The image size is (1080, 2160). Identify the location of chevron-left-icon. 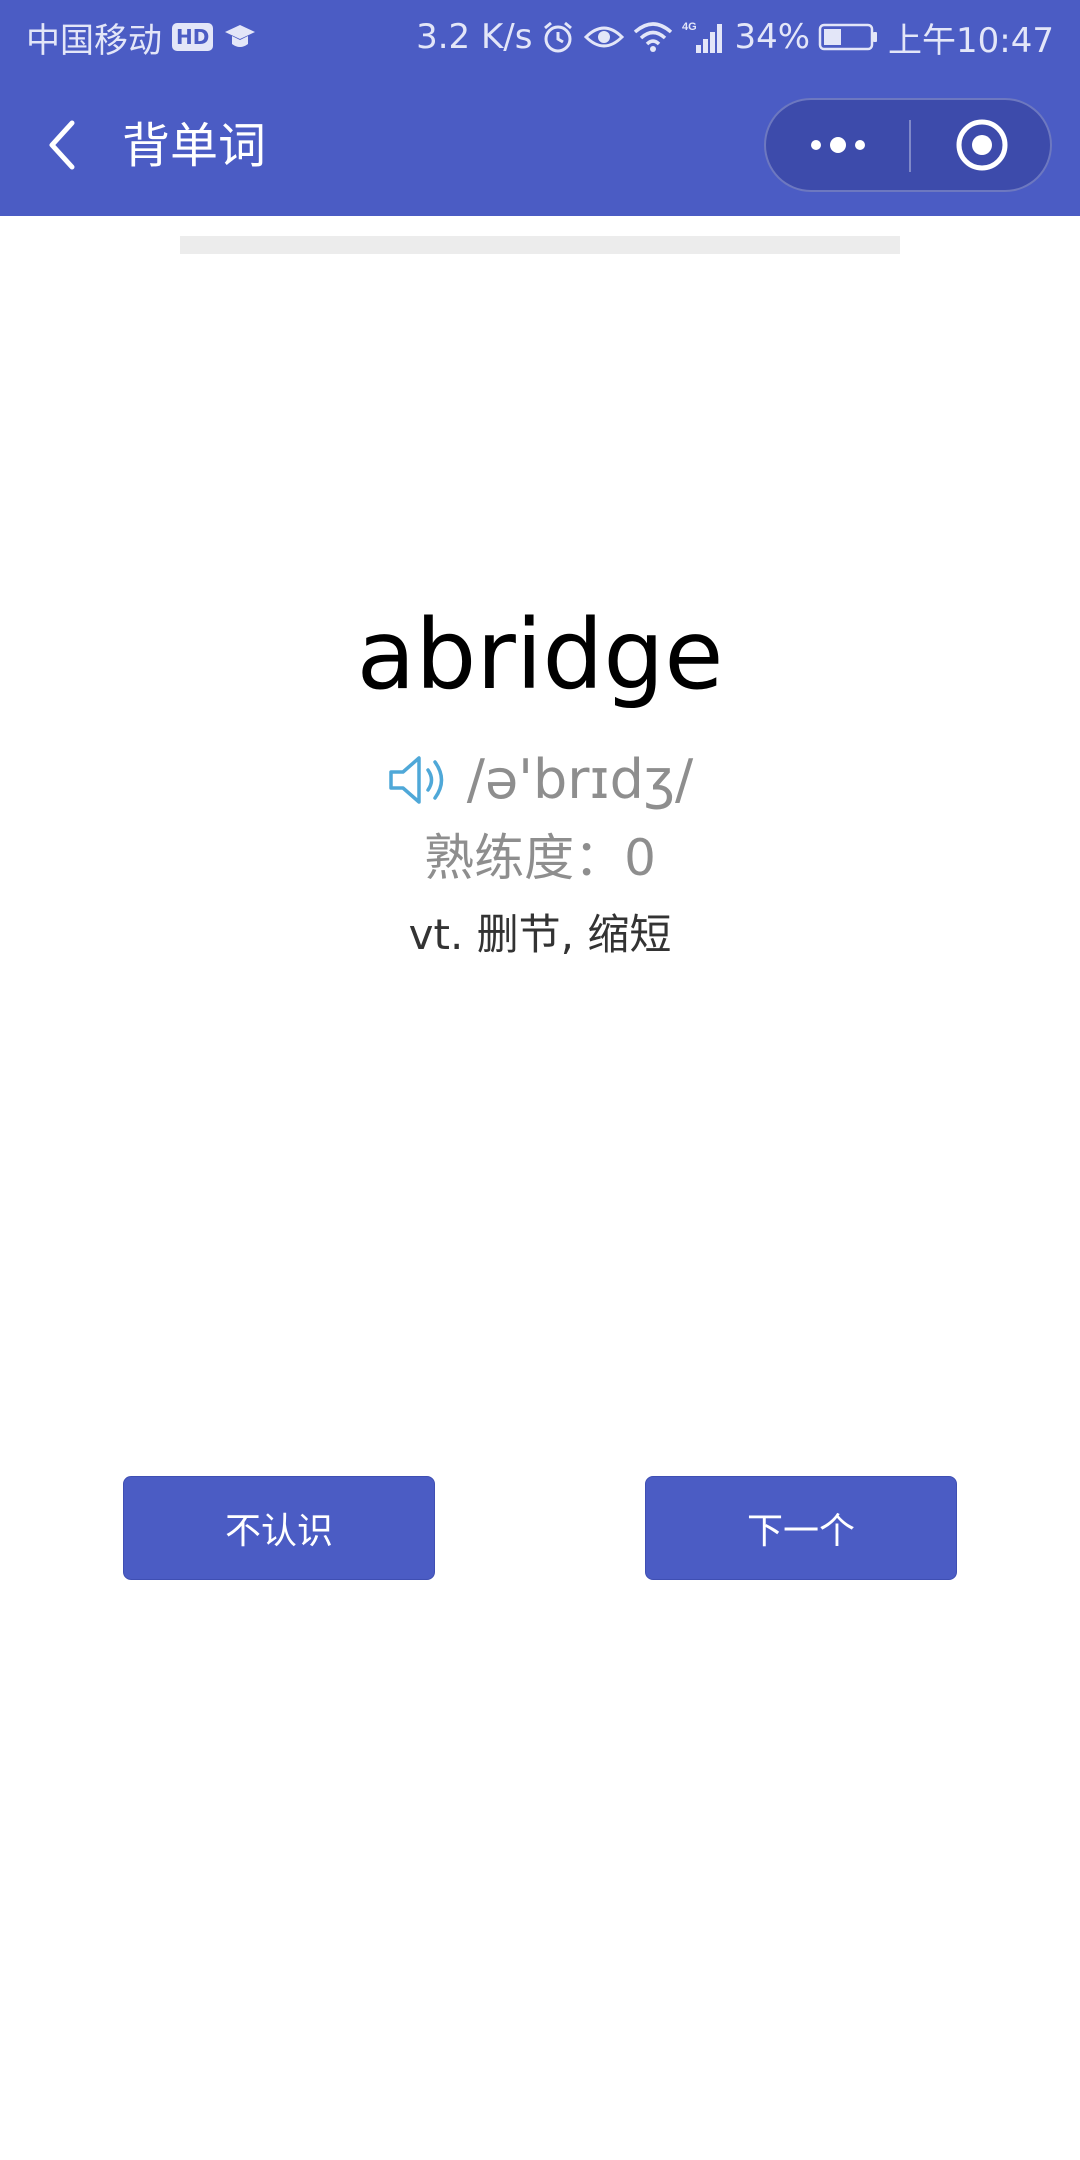
(62, 145).